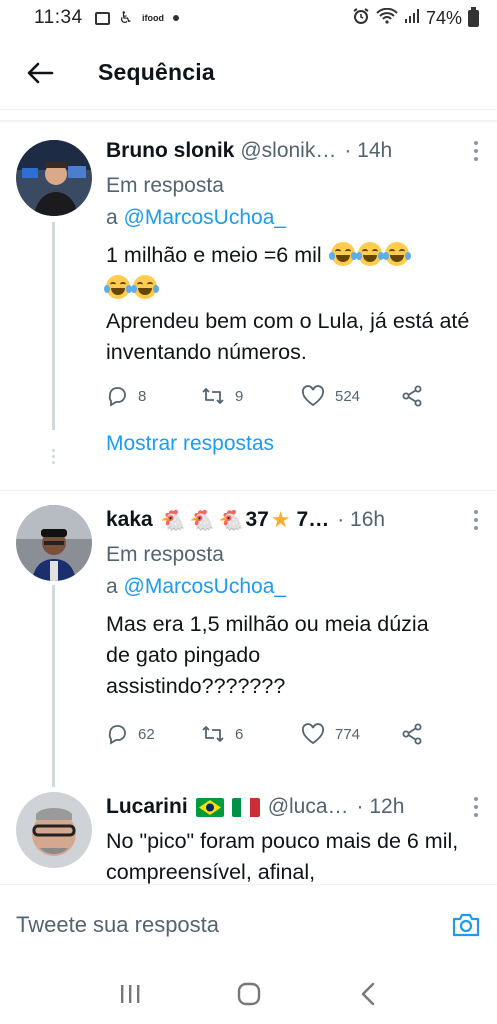 The height and width of the screenshot is (1024, 497). What do you see at coordinates (473, 16) in the screenshot?
I see `battery-icon` at bounding box center [473, 16].